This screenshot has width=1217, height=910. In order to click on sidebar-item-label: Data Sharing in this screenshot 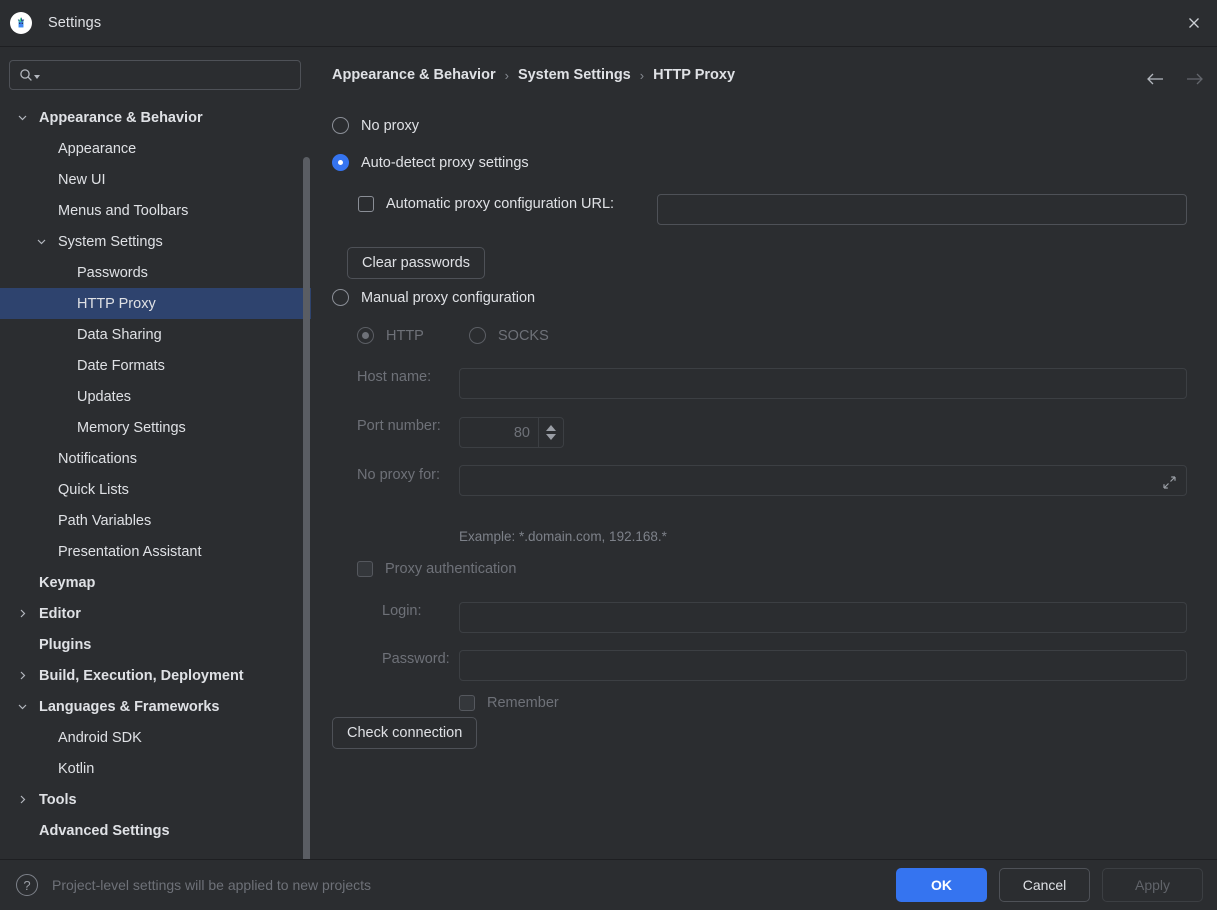, I will do `click(119, 334)`.